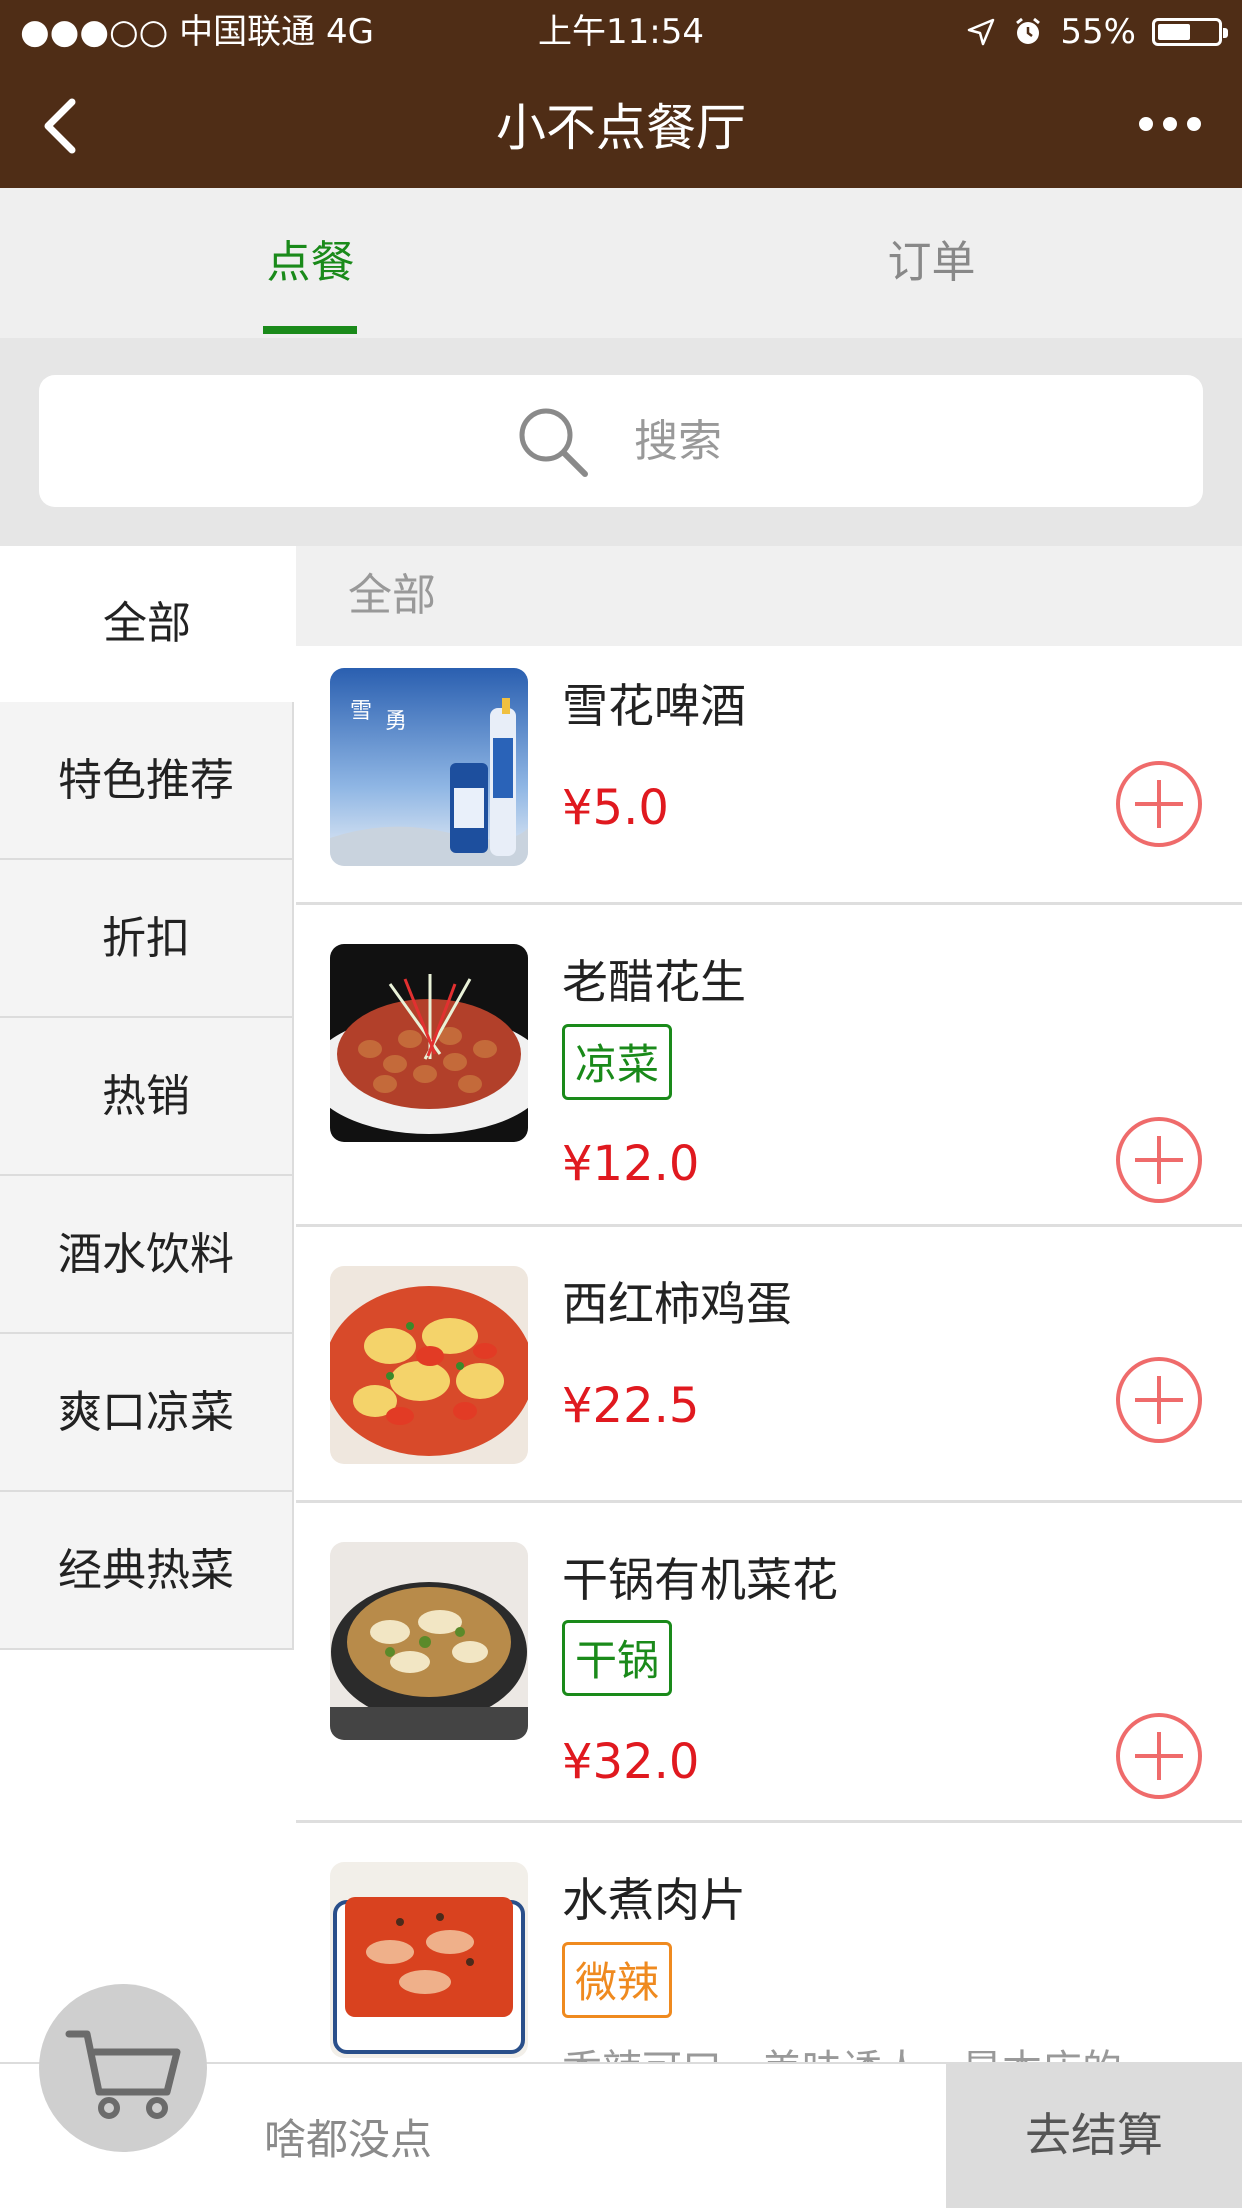  I want to click on location-arrow-icon, so click(981, 32).